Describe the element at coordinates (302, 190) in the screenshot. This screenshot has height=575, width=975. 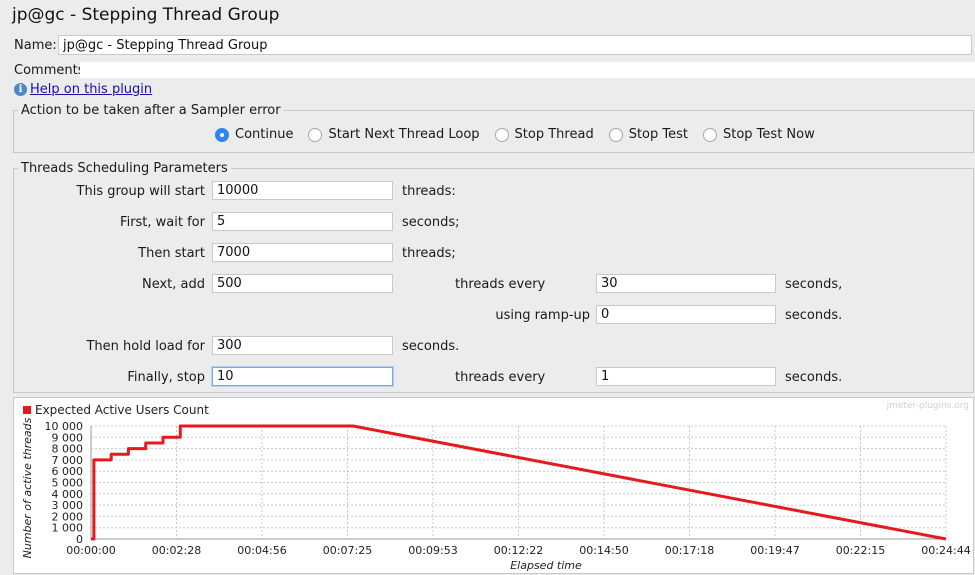
I see `start-threads-input` at that location.